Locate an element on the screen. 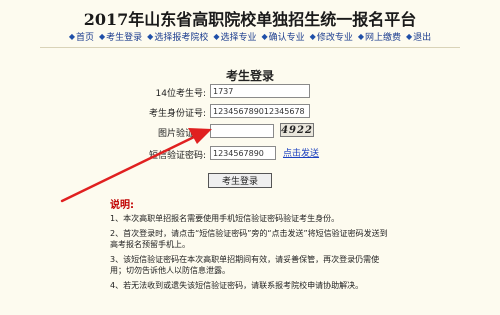 The height and width of the screenshot is (315, 500). id-number-input is located at coordinates (260, 111).